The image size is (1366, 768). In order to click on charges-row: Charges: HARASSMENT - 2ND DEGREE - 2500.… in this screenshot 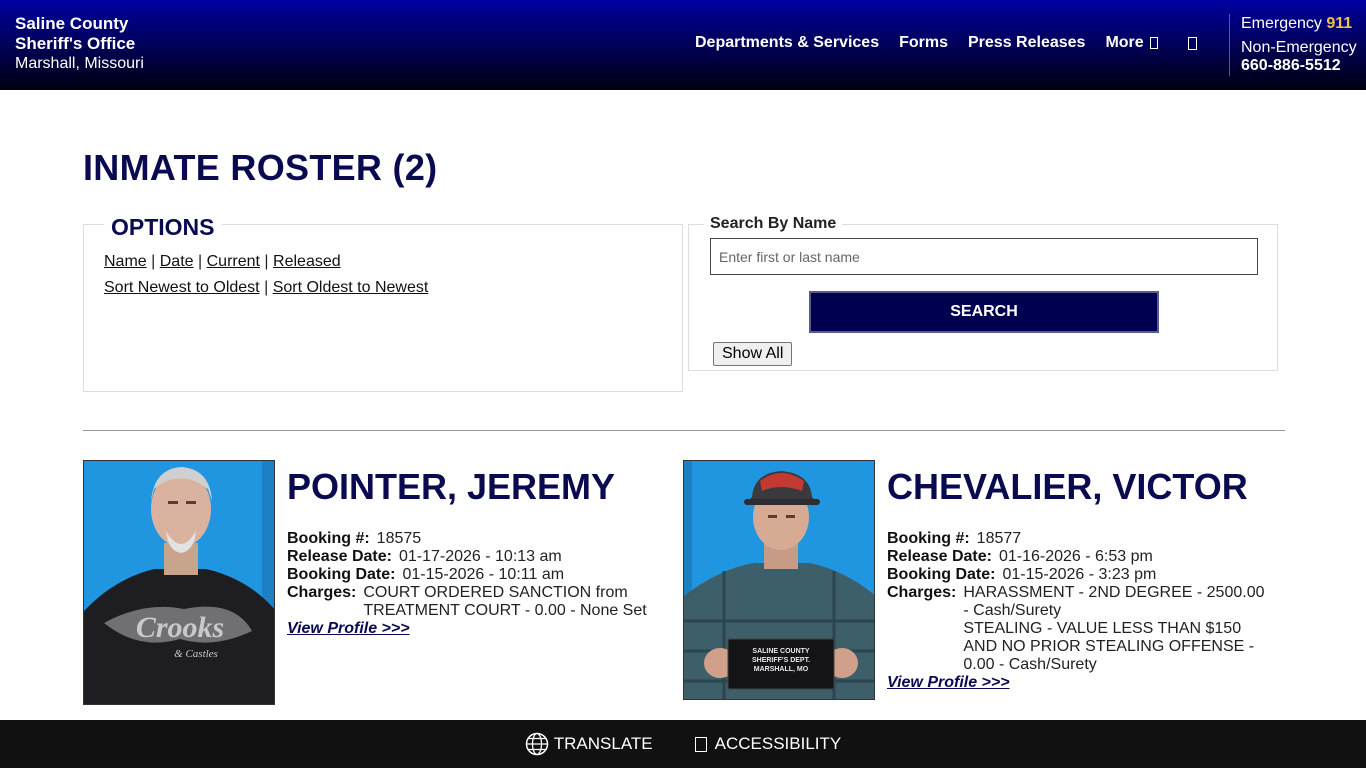, I will do `click(1079, 629)`.